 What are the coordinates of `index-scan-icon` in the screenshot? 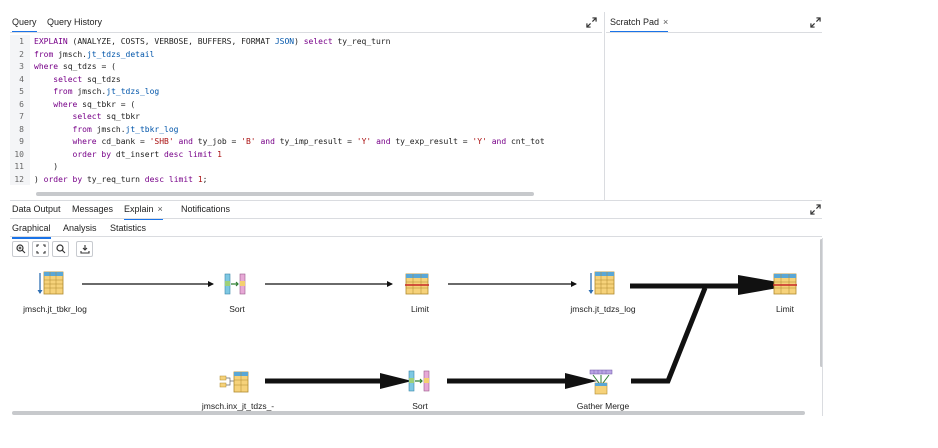 It's located at (234, 382).